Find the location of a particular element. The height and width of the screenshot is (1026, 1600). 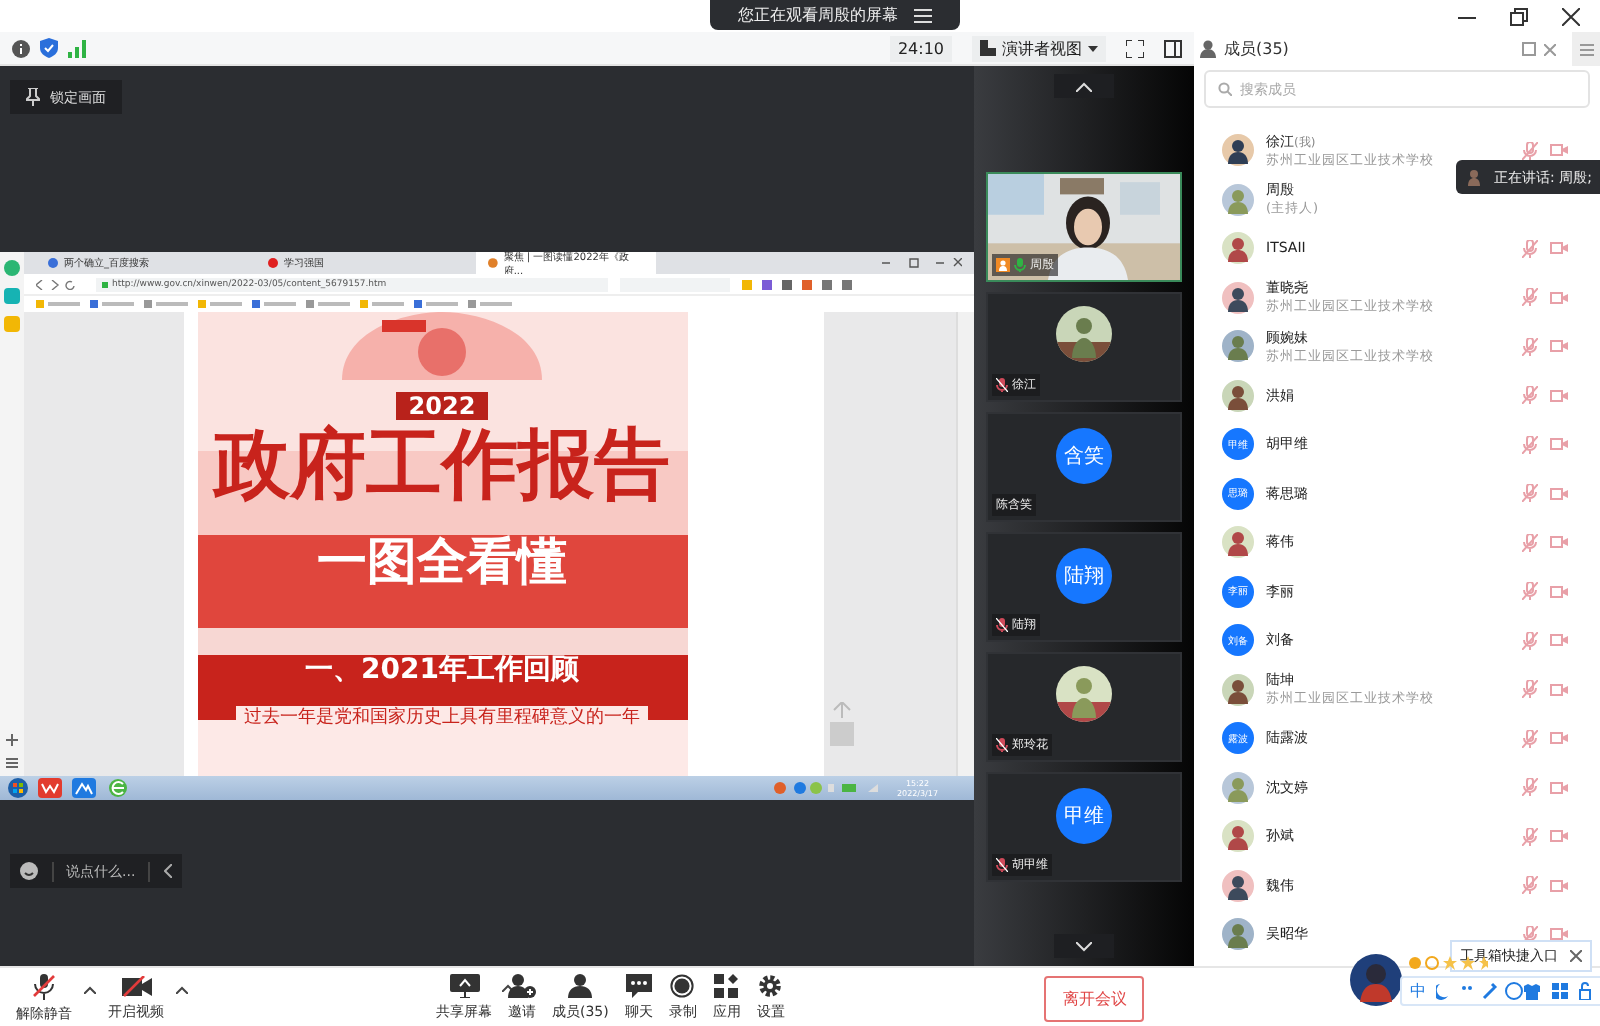

avatar: 甲维 is located at coordinates (1084, 815).